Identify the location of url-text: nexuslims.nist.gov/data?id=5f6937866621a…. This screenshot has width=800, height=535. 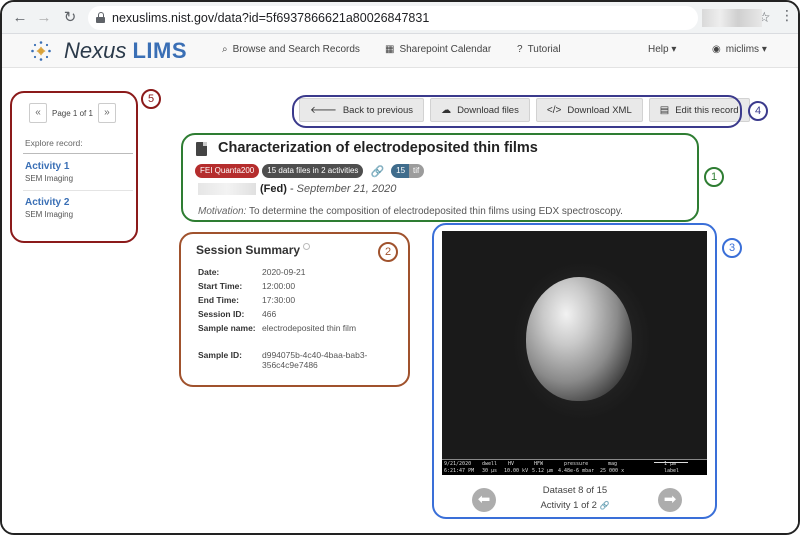
(270, 18).